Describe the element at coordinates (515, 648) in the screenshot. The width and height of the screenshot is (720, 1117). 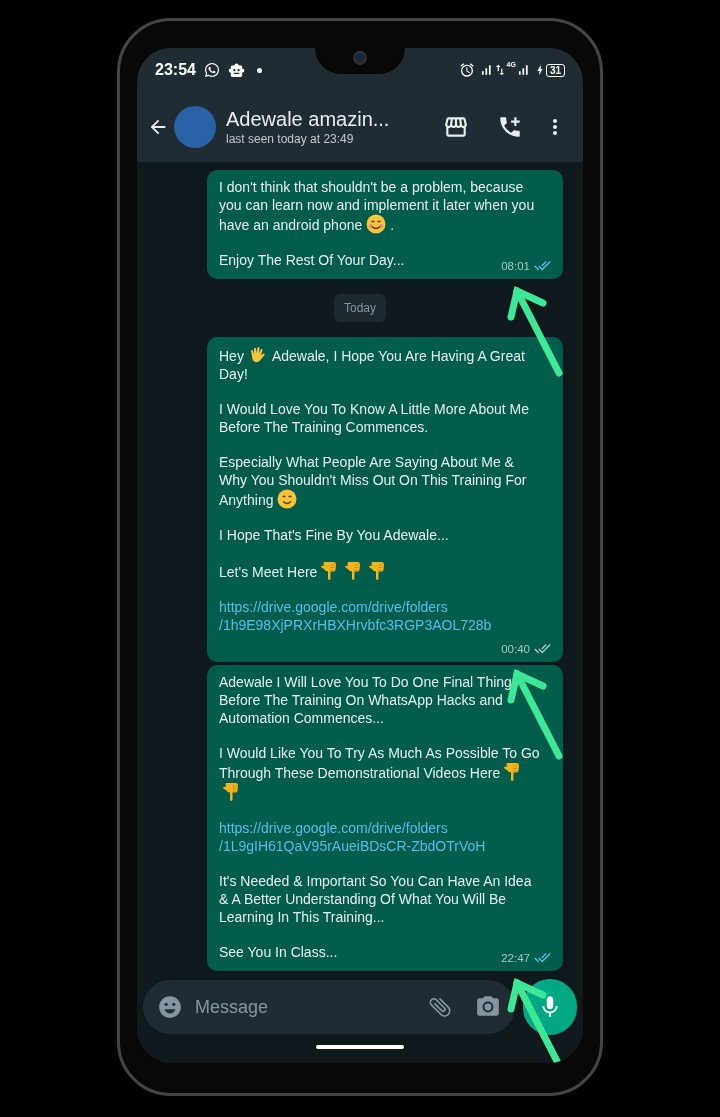
I see `message-time: 00:40` at that location.